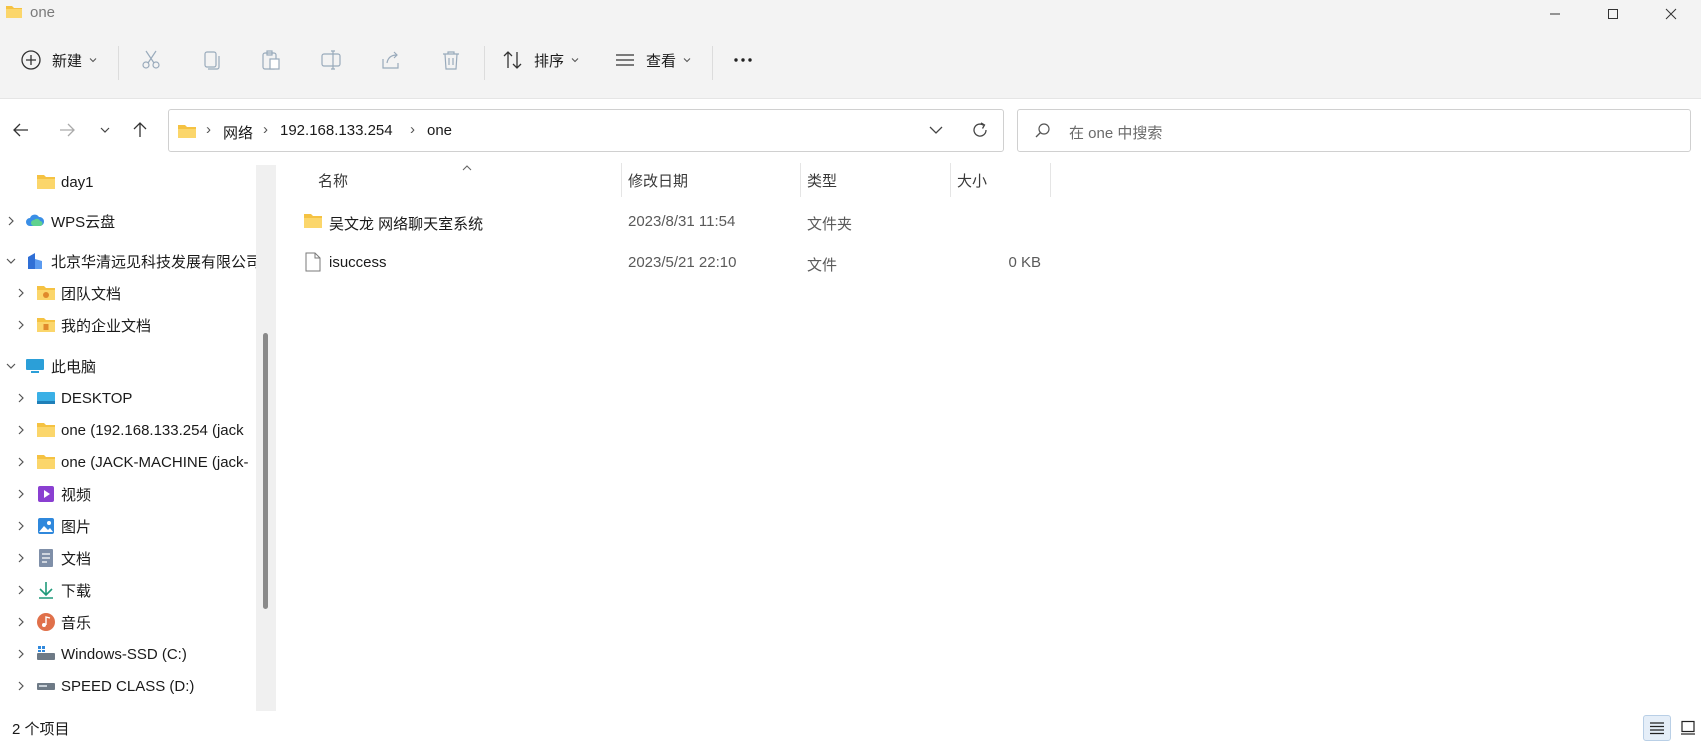 This screenshot has height=745, width=1701. Describe the element at coordinates (211, 60) in the screenshot. I see `copy-button` at that location.